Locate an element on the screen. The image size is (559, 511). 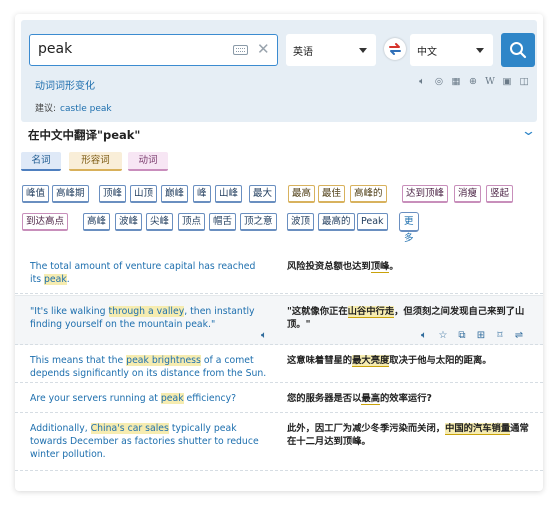
search-input: peak ✕ is located at coordinates (153, 50).